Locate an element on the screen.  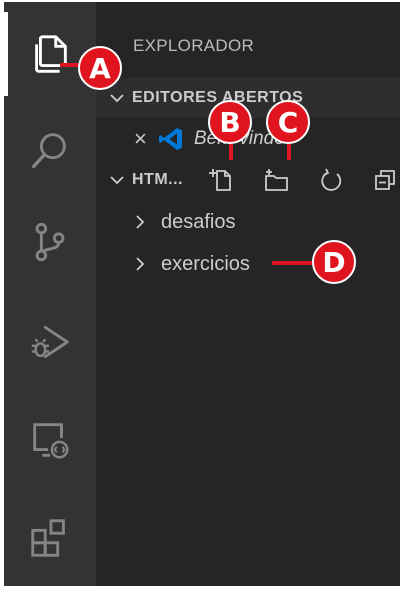
callout-d-leader is located at coordinates (294, 263).